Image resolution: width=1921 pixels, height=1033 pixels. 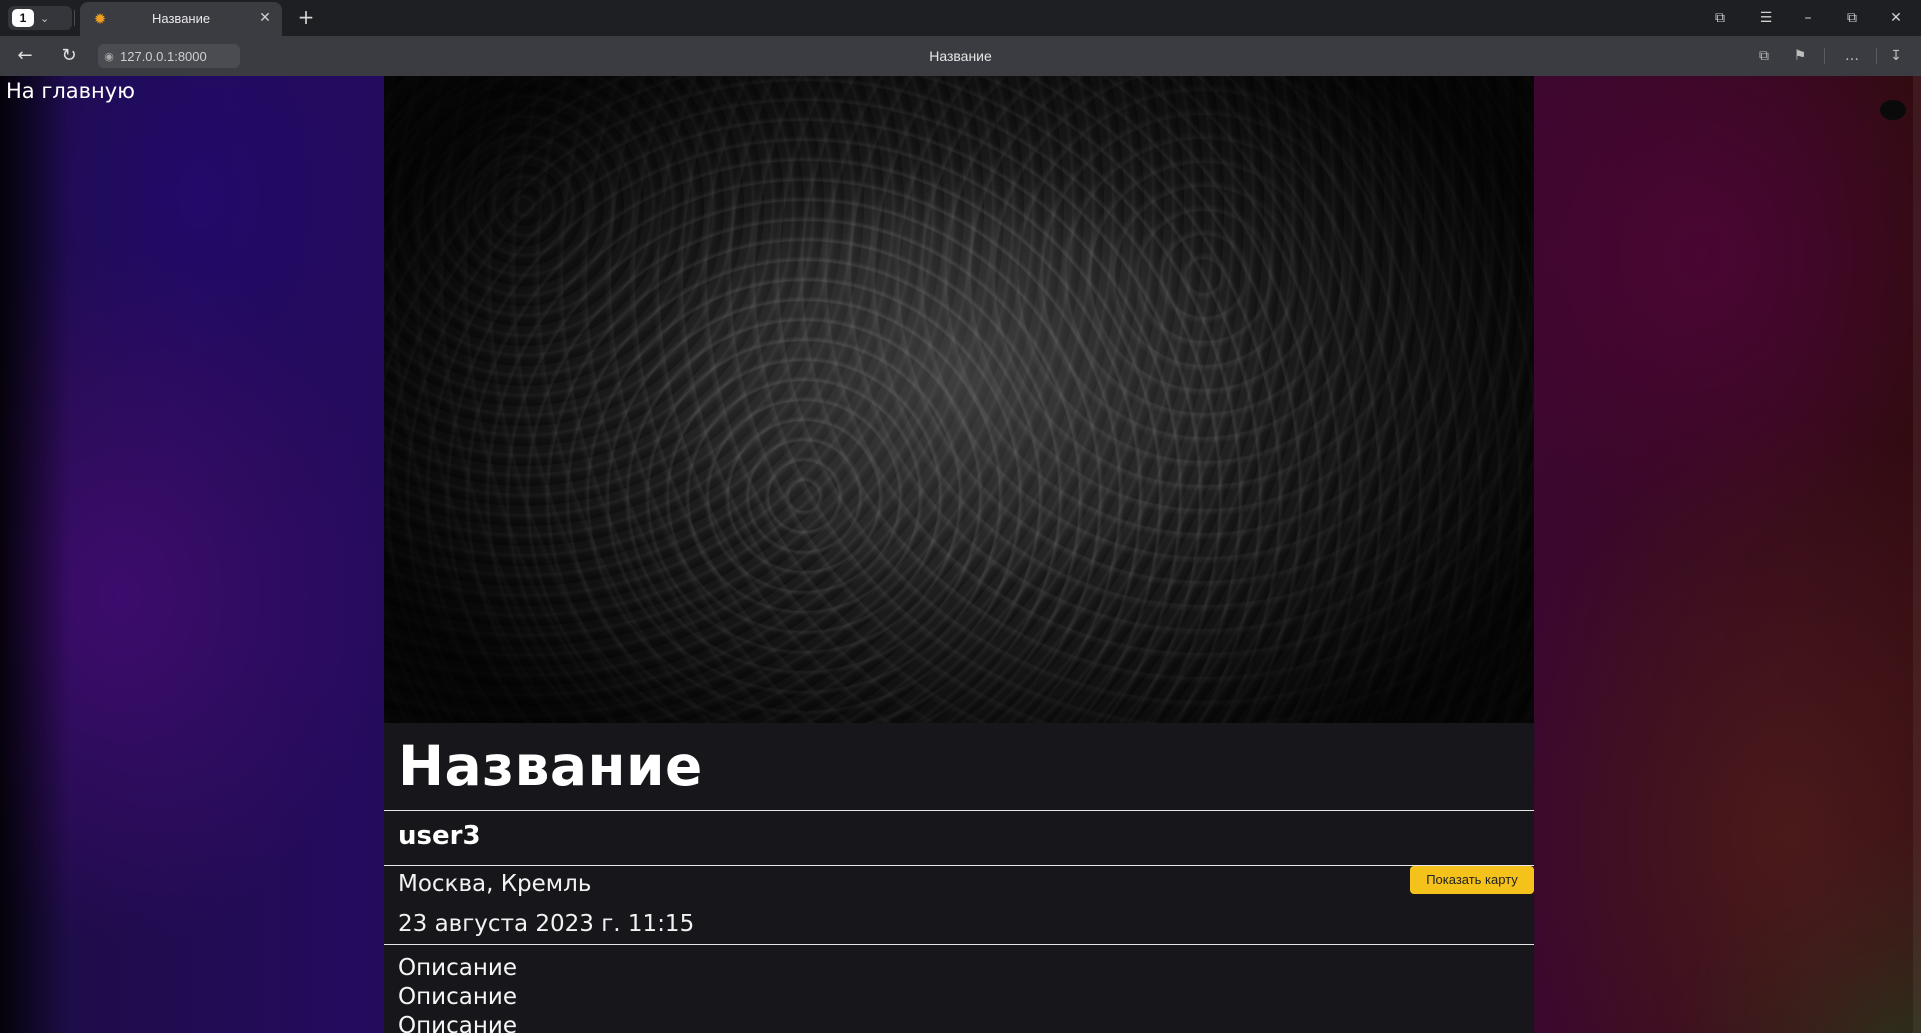 I want to click on chevron-down-icon: ⌄, so click(x=45, y=18).